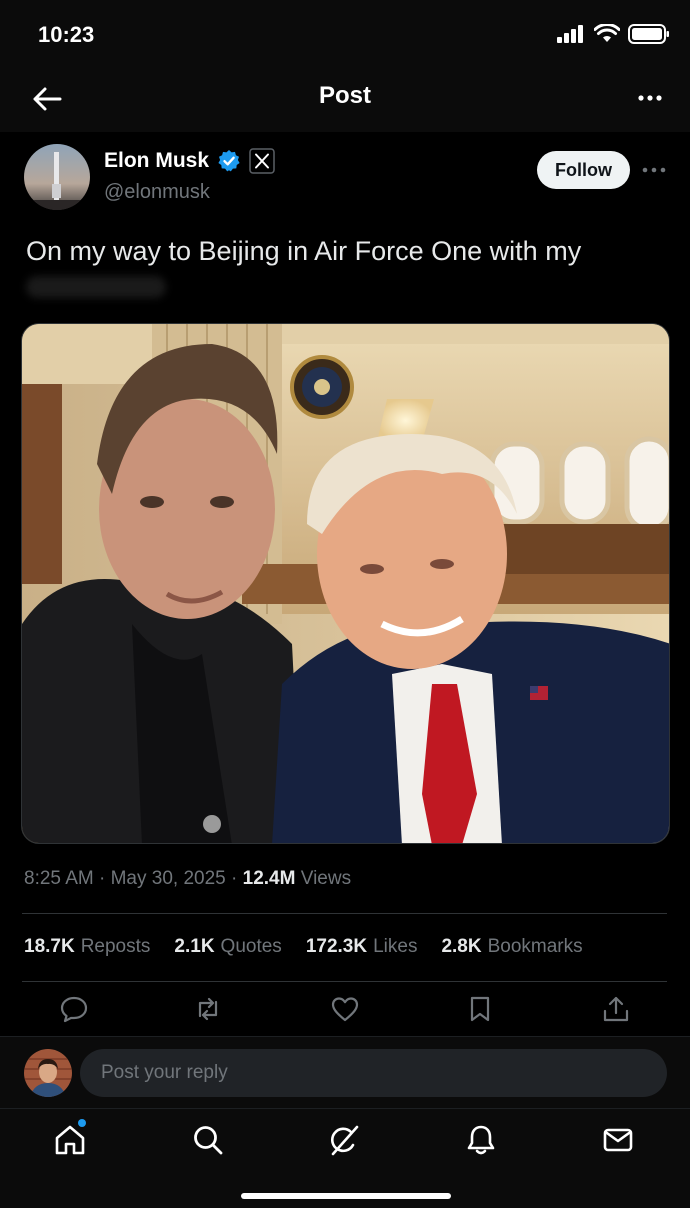  What do you see at coordinates (654, 170) in the screenshot?
I see `post-more-options-icon` at bounding box center [654, 170].